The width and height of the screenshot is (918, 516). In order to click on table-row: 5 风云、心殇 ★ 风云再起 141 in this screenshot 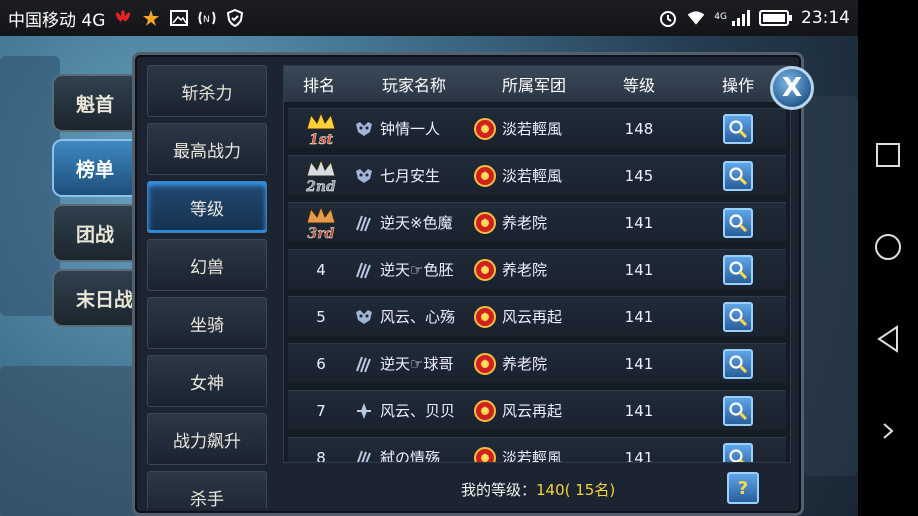, I will do `click(537, 316)`.